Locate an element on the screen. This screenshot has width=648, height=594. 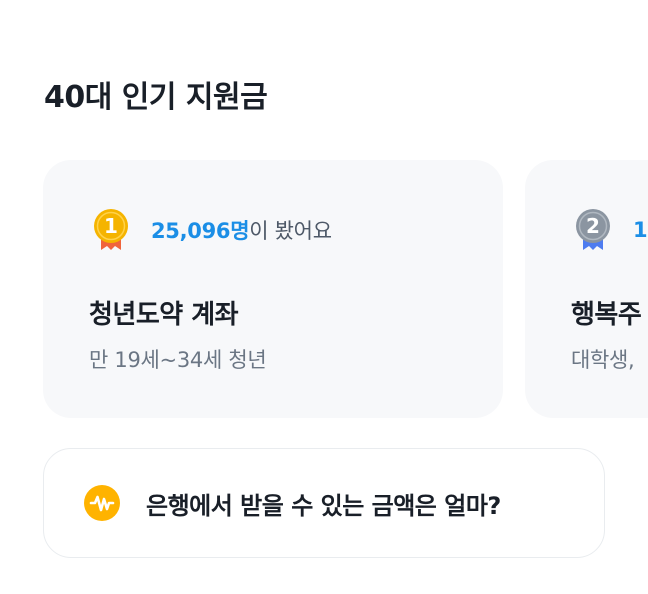
view-count: 1 is located at coordinates (640, 230).